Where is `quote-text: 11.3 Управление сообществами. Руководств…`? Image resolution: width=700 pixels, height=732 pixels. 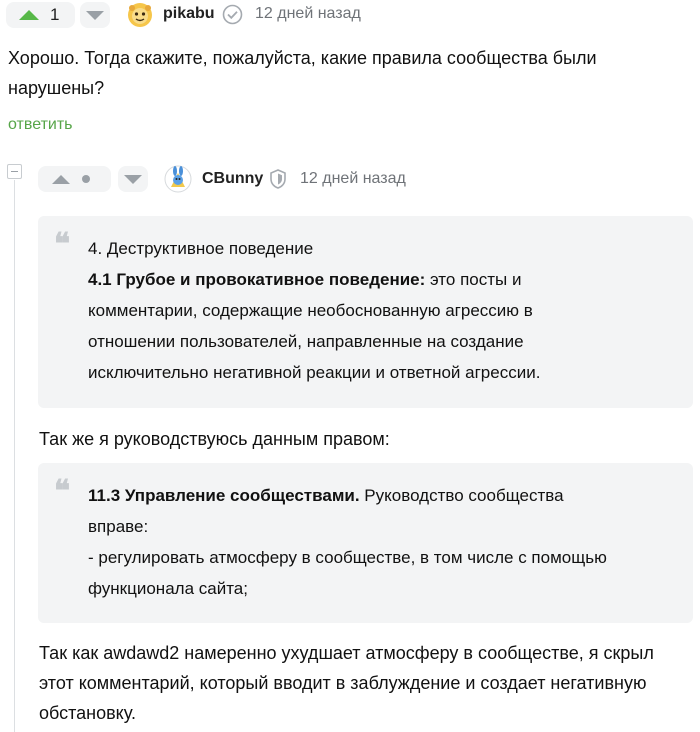
quote-text: 11.3 Управление сообществами. Руководств… is located at coordinates (385, 542).